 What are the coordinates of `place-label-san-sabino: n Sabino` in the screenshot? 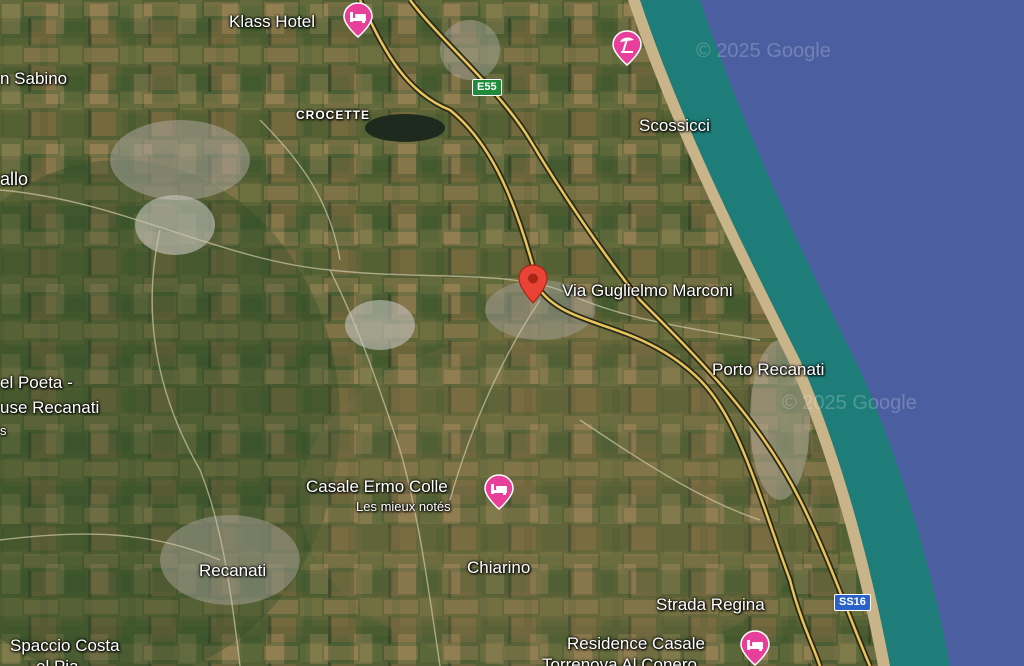 It's located at (33, 78).